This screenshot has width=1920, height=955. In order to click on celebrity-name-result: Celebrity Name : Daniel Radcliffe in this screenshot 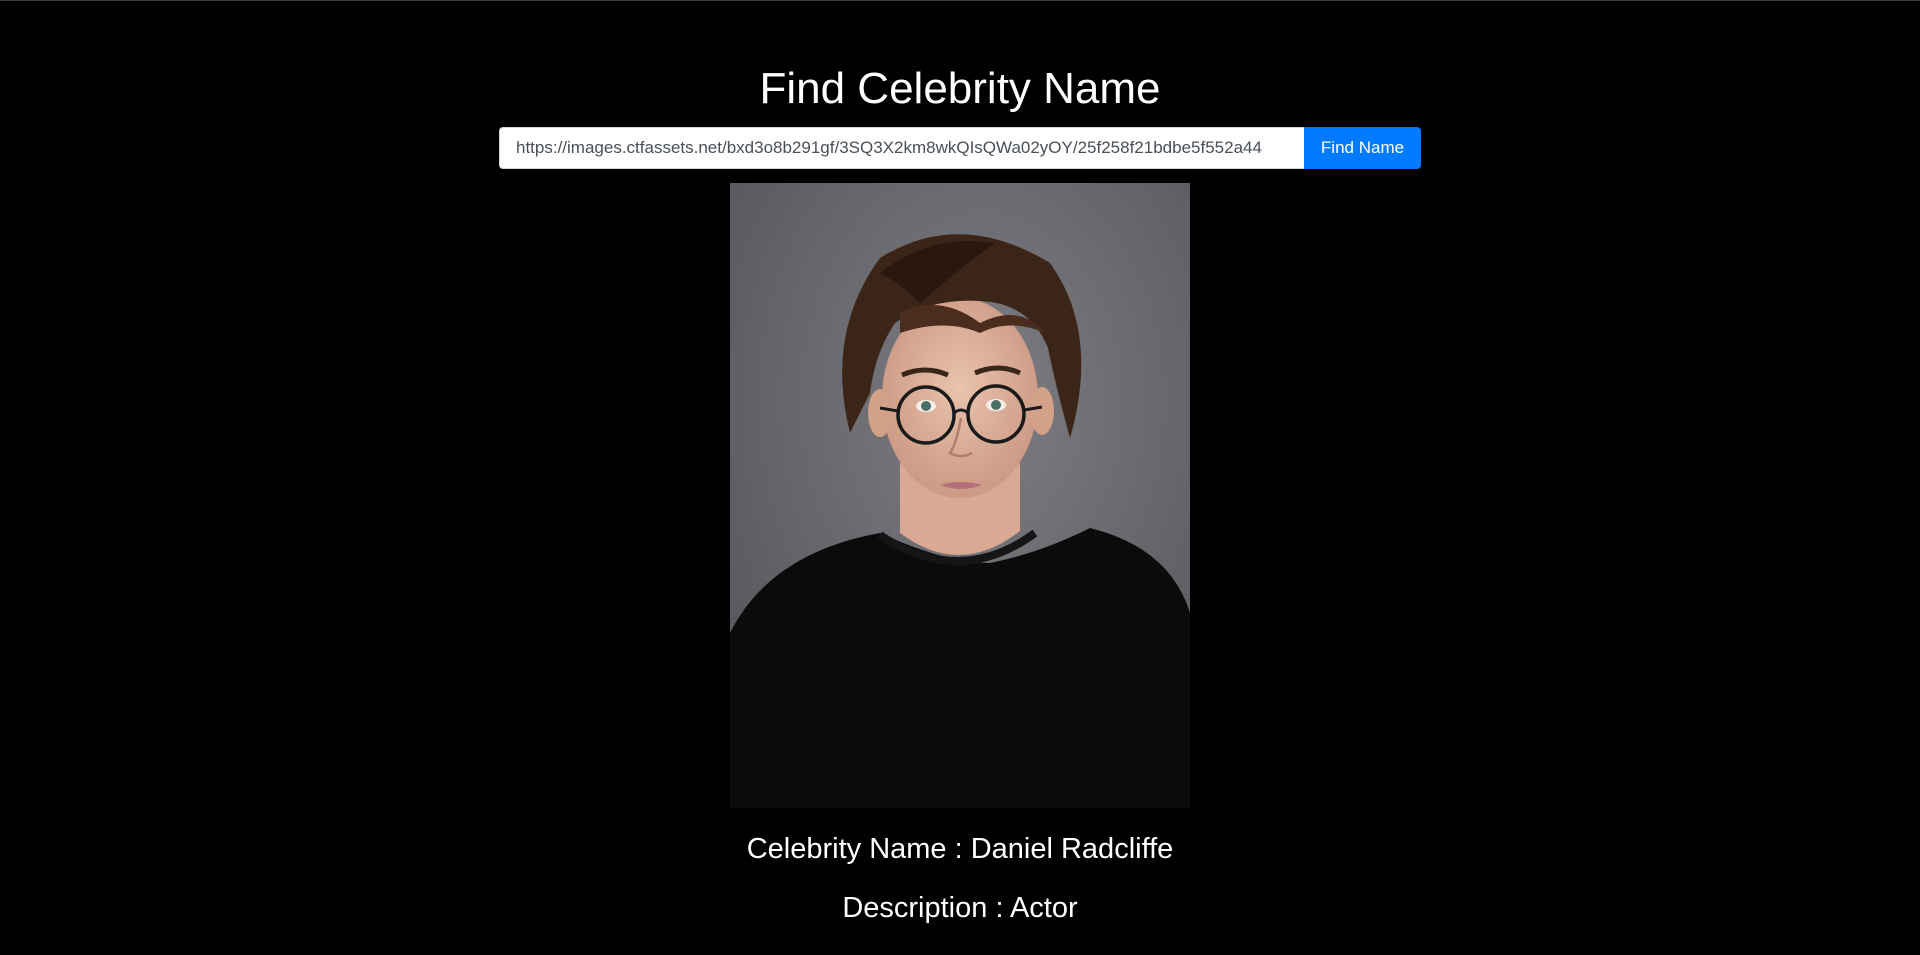, I will do `click(960, 849)`.